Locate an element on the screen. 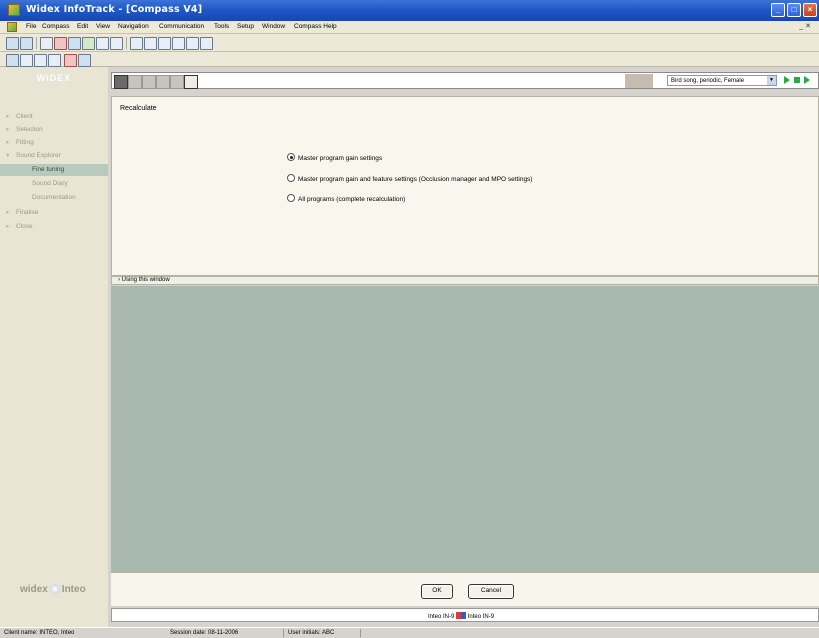 The image size is (819, 638). sidebar-item-selection: ➤ Selection is located at coordinates (54, 130).